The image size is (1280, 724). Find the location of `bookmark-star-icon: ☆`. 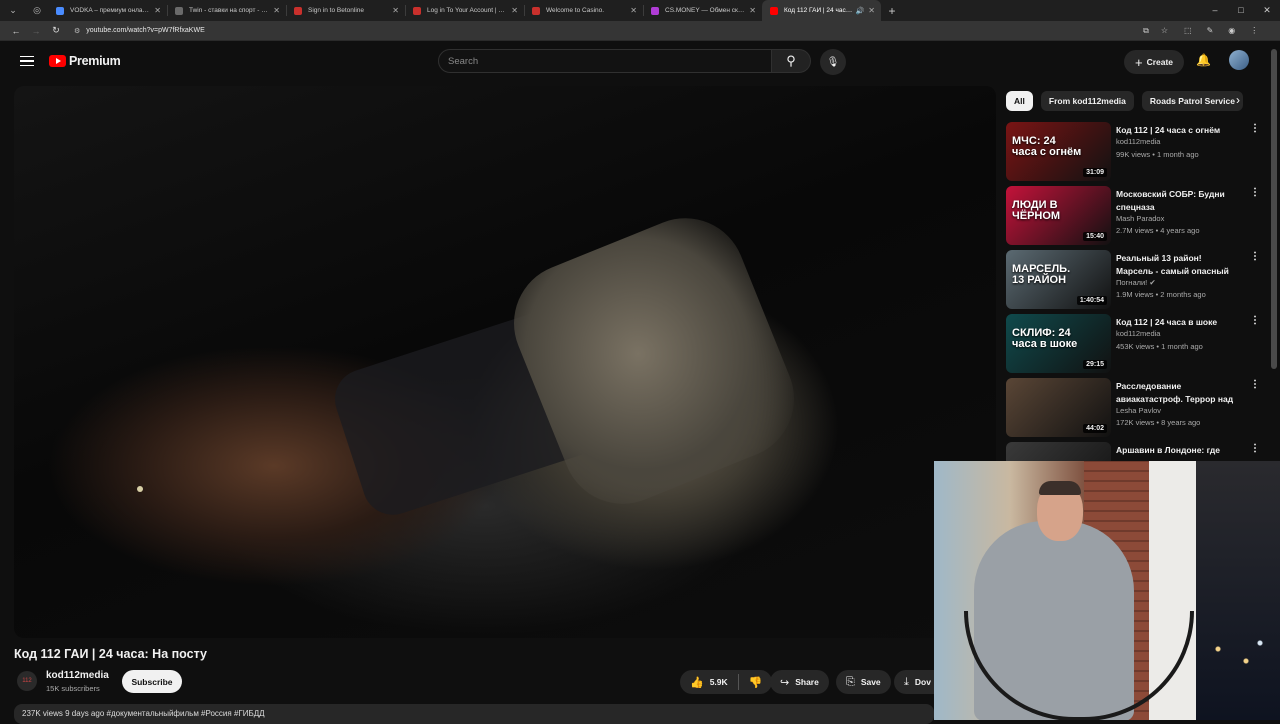

bookmark-star-icon: ☆ is located at coordinates (1164, 31).